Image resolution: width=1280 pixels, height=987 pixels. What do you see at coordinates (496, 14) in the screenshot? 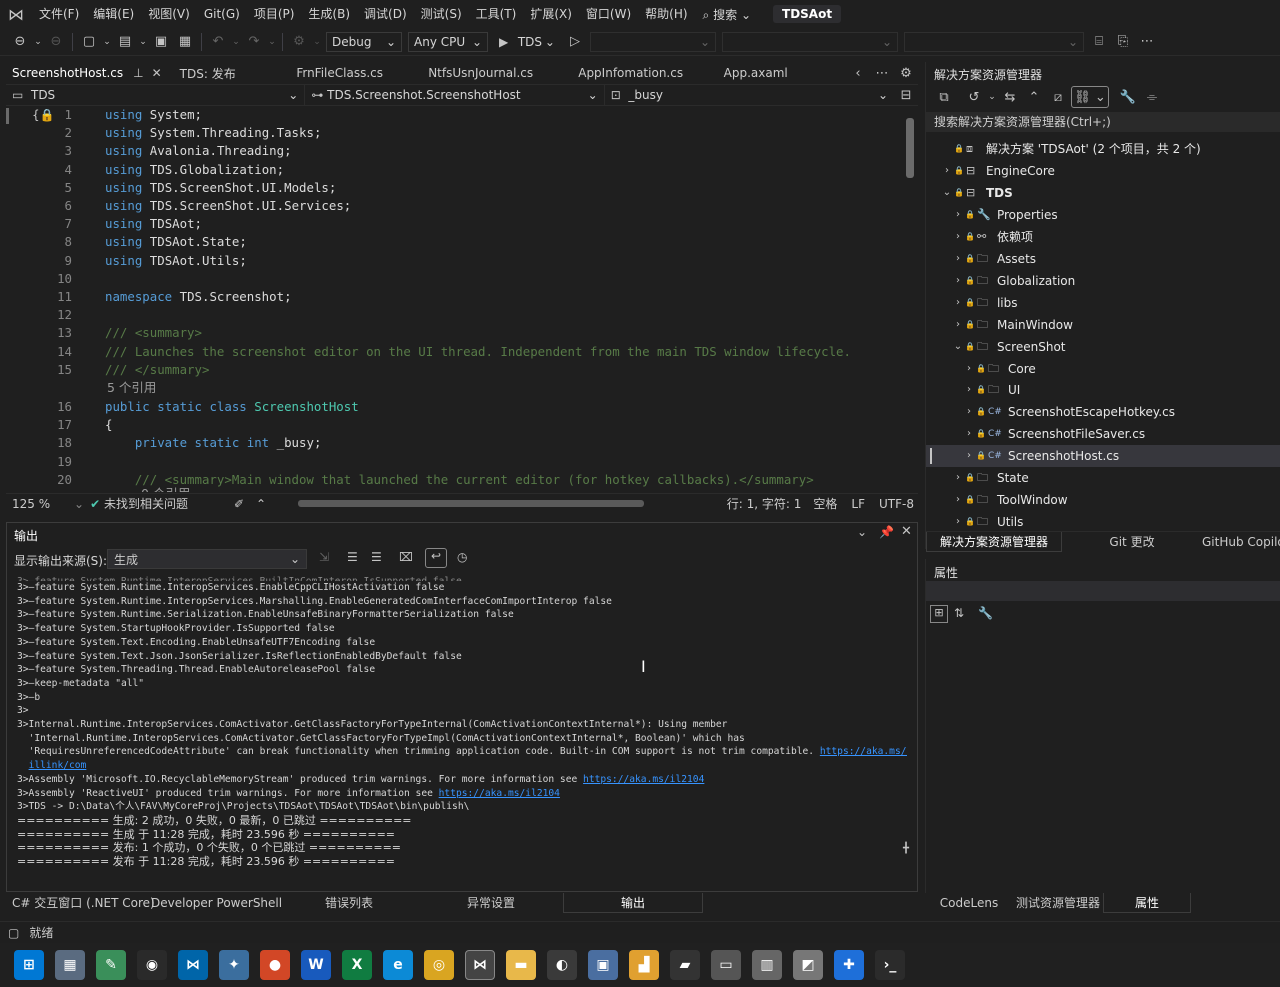
I see `menu-tools: 工具(T)` at bounding box center [496, 14].